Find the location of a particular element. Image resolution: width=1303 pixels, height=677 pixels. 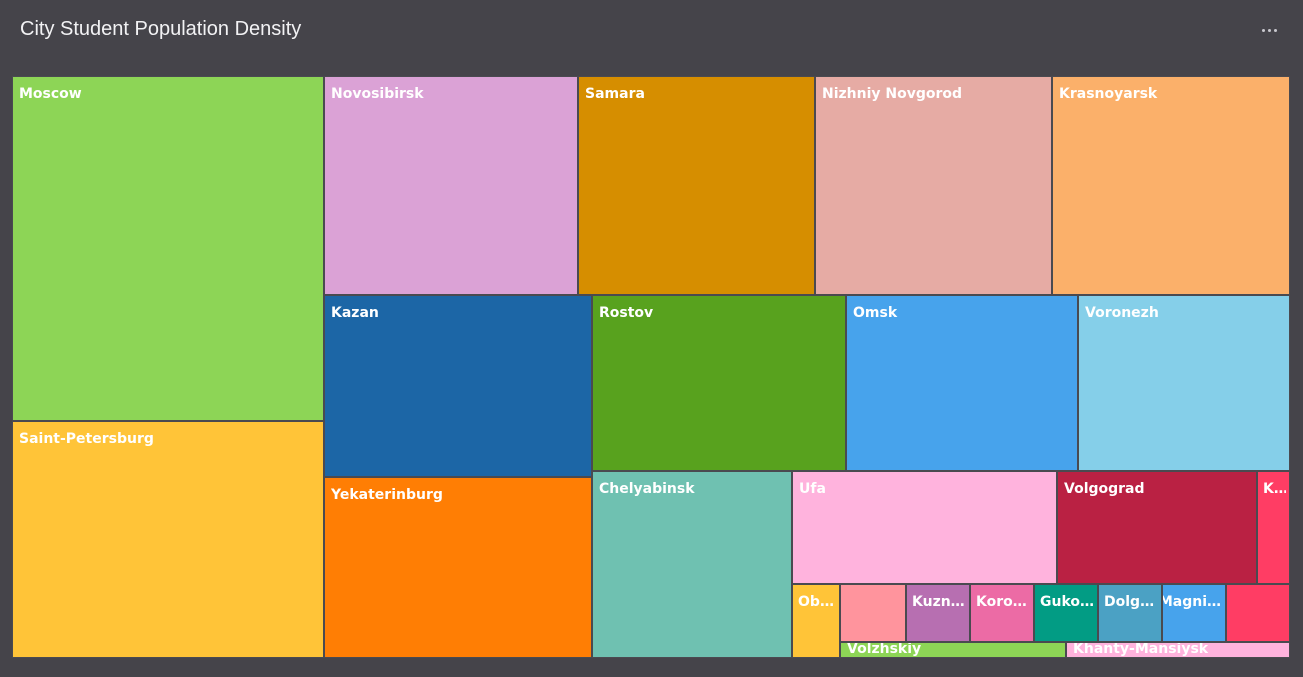

treemap-tile-nizhniy-novgorod: Nizhniy Novgorod is located at coordinates (933, 185).